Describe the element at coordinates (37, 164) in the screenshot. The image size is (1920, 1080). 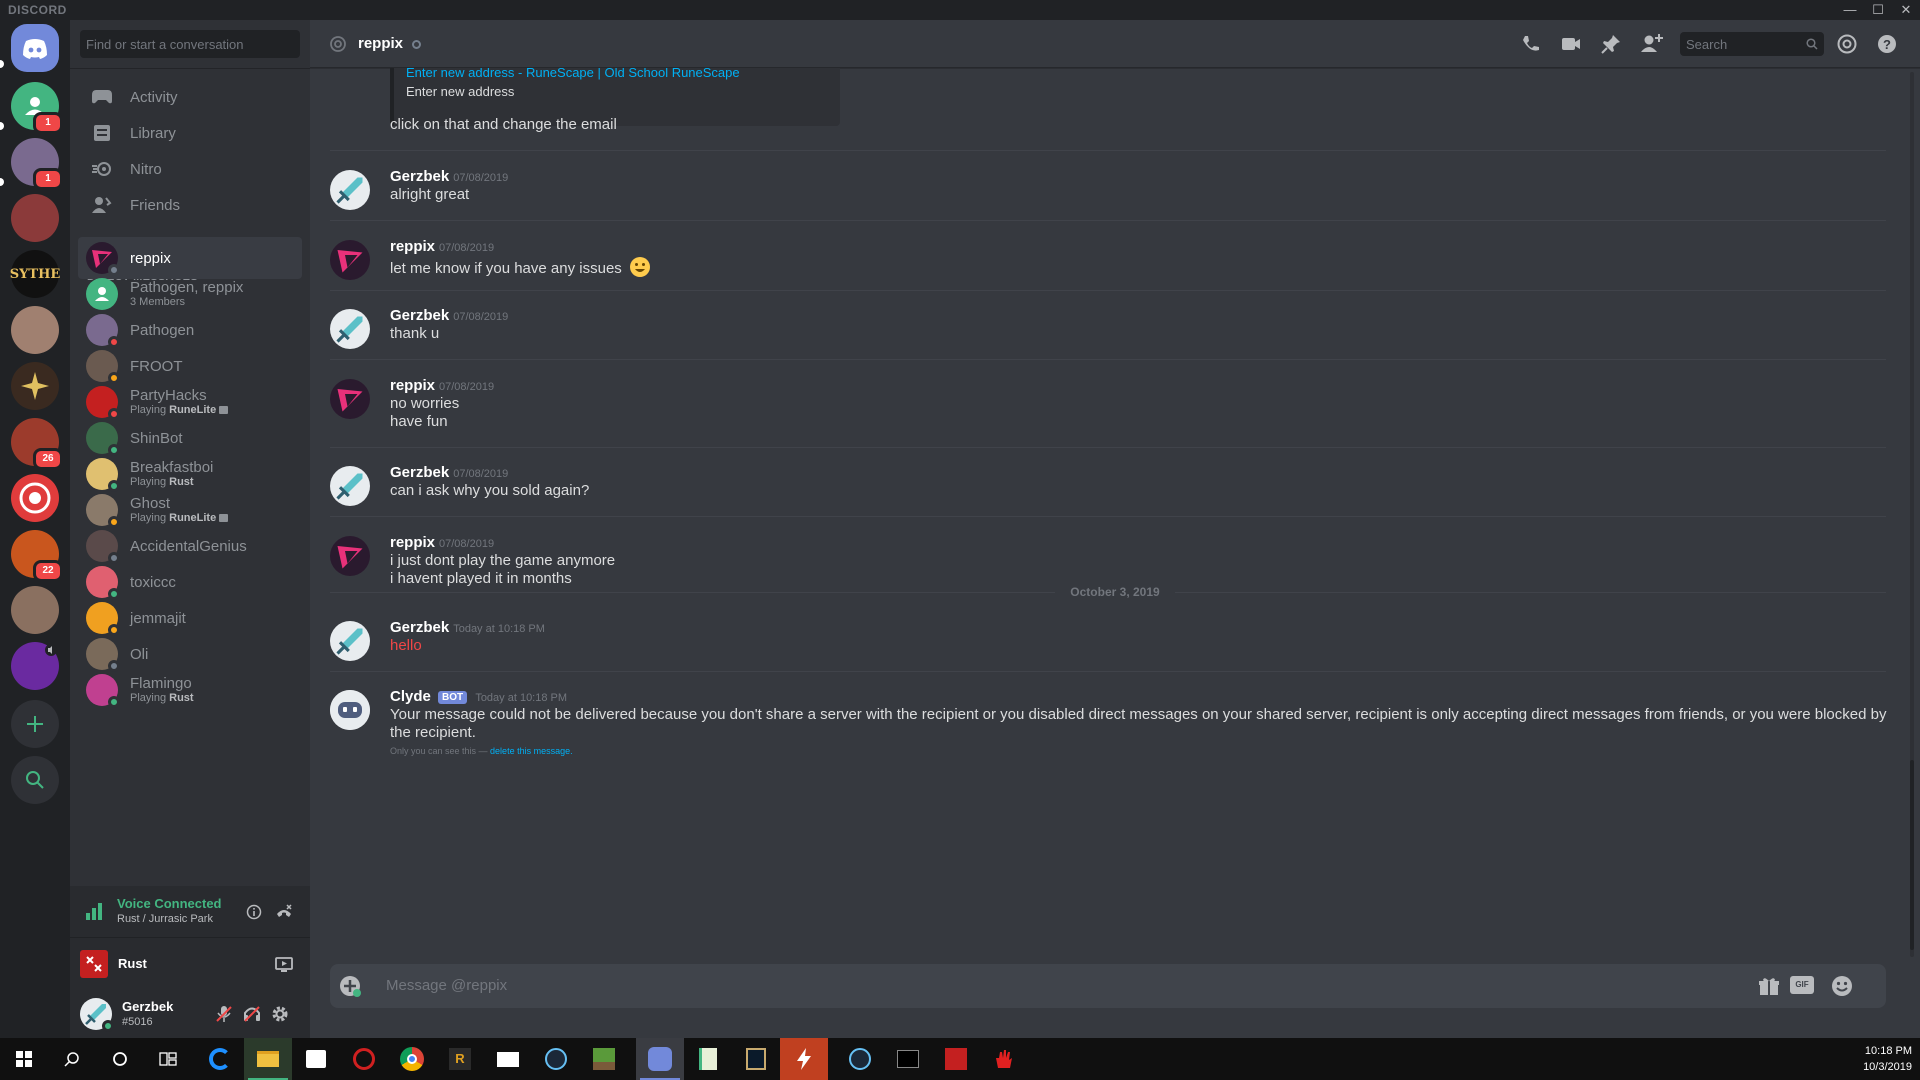
I see `guild-server-anime: 1` at that location.